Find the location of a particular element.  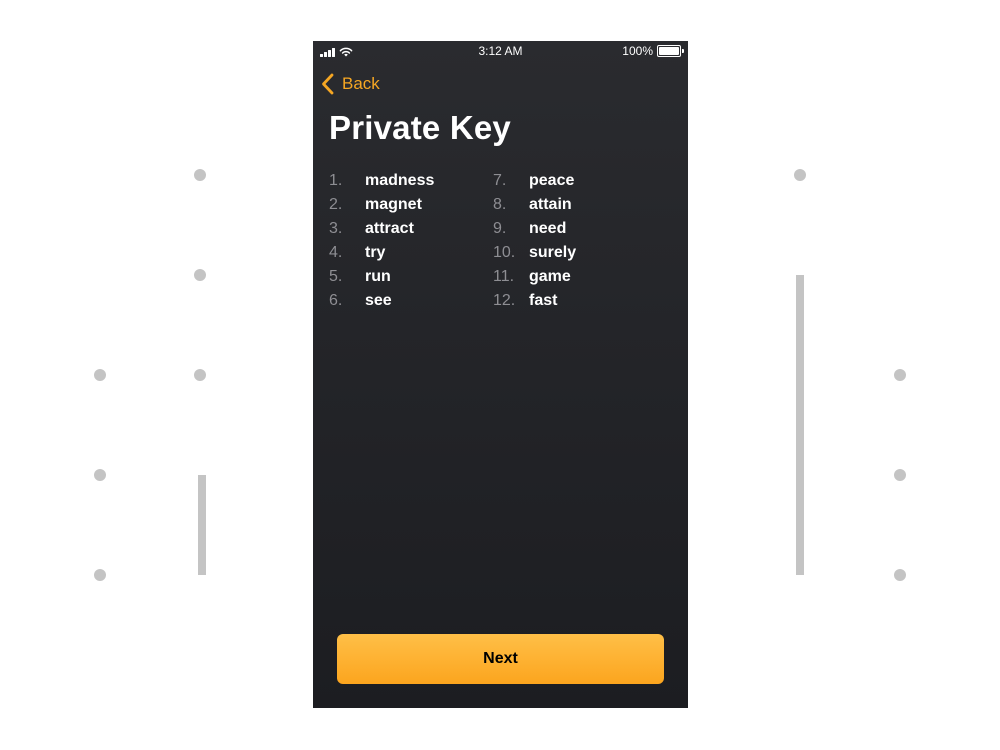

status-bar: 3:12 AM 100% is located at coordinates (500, 51).